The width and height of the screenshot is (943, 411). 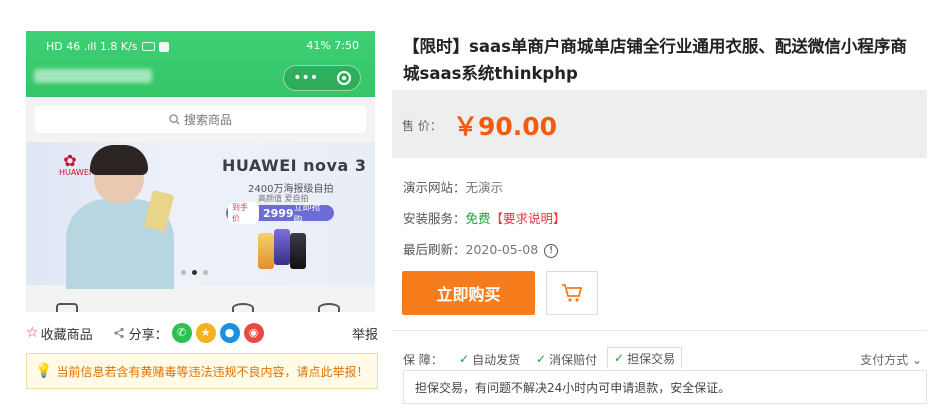 I want to click on guarantee-description: 担保交易，有问题不解决24小时内可申请退款，安全保证。, so click(x=665, y=387).